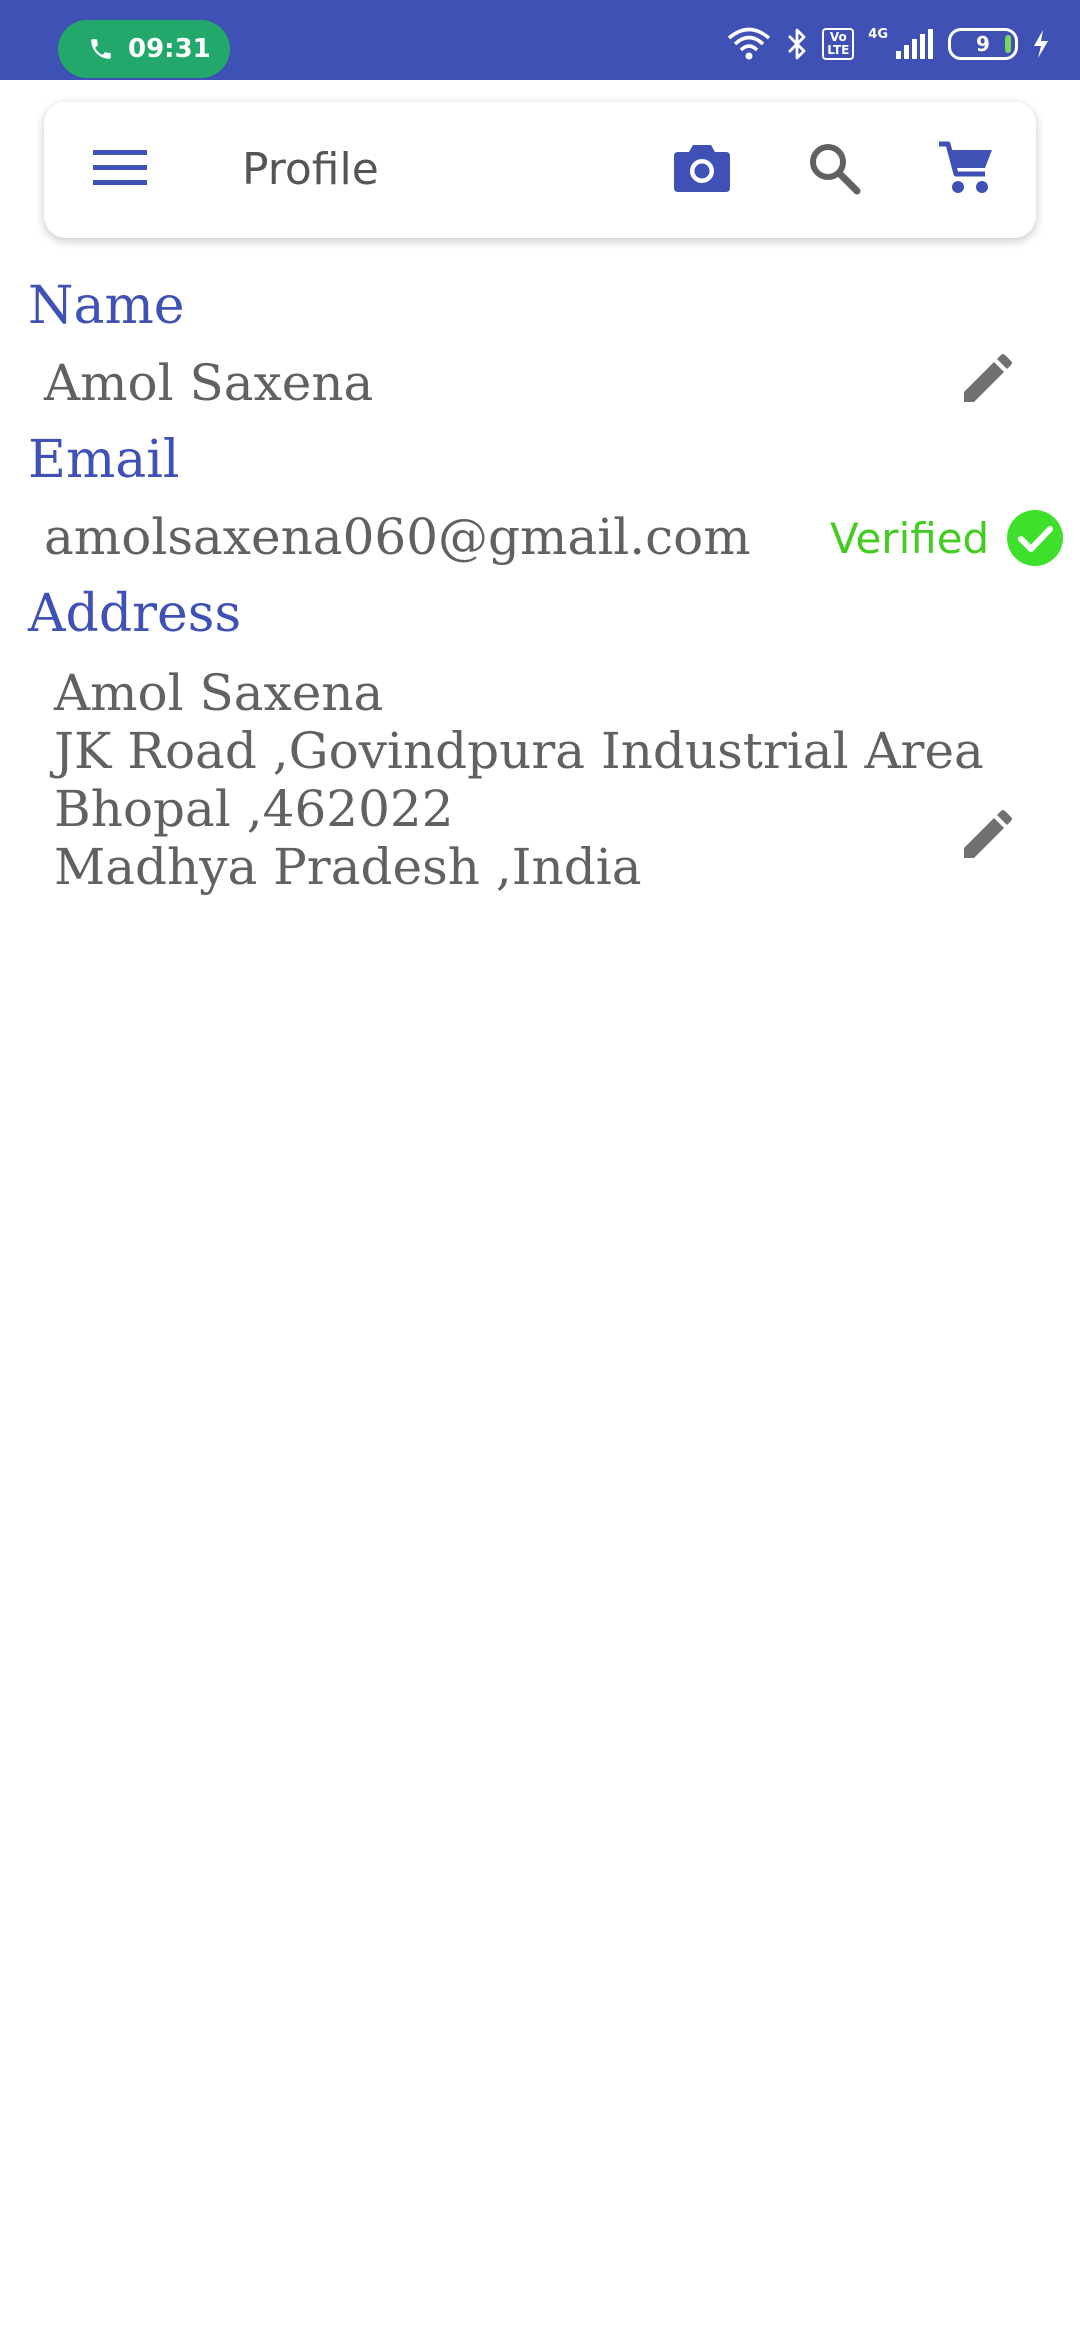  What do you see at coordinates (310, 169) in the screenshot?
I see `page-title: Profile` at bounding box center [310, 169].